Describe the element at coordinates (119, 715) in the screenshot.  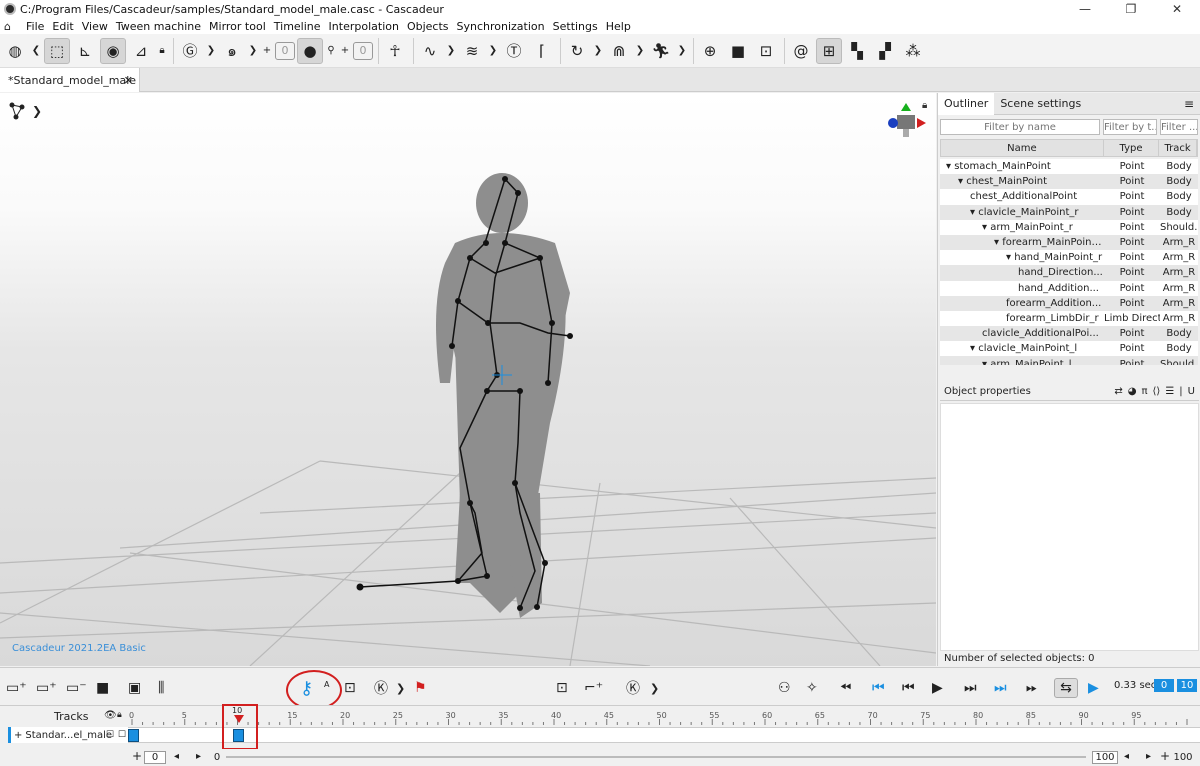
I see `lock-track-icon: 🔒︎` at that location.